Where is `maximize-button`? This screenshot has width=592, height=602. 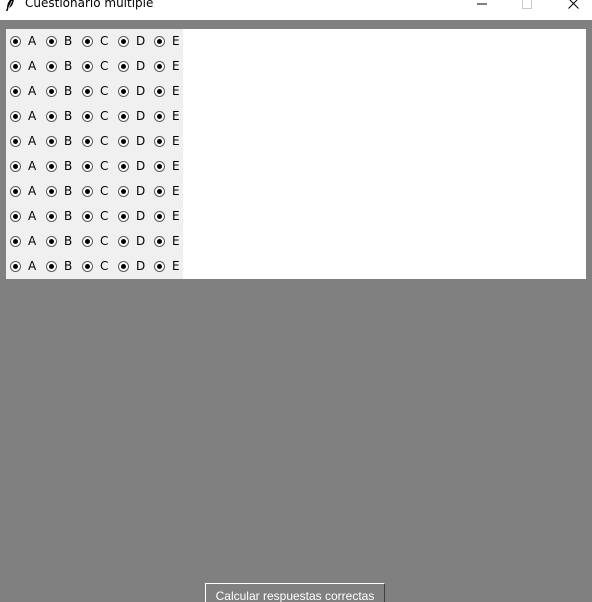
maximize-button is located at coordinates (527, 7).